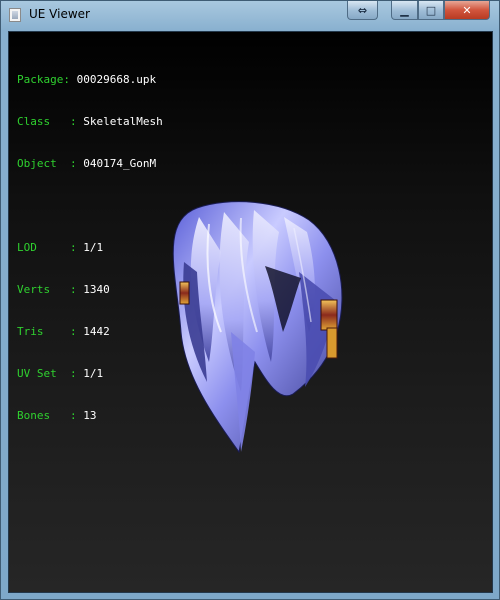 This screenshot has height=600, width=500. I want to click on hair-shape, so click(257, 327).